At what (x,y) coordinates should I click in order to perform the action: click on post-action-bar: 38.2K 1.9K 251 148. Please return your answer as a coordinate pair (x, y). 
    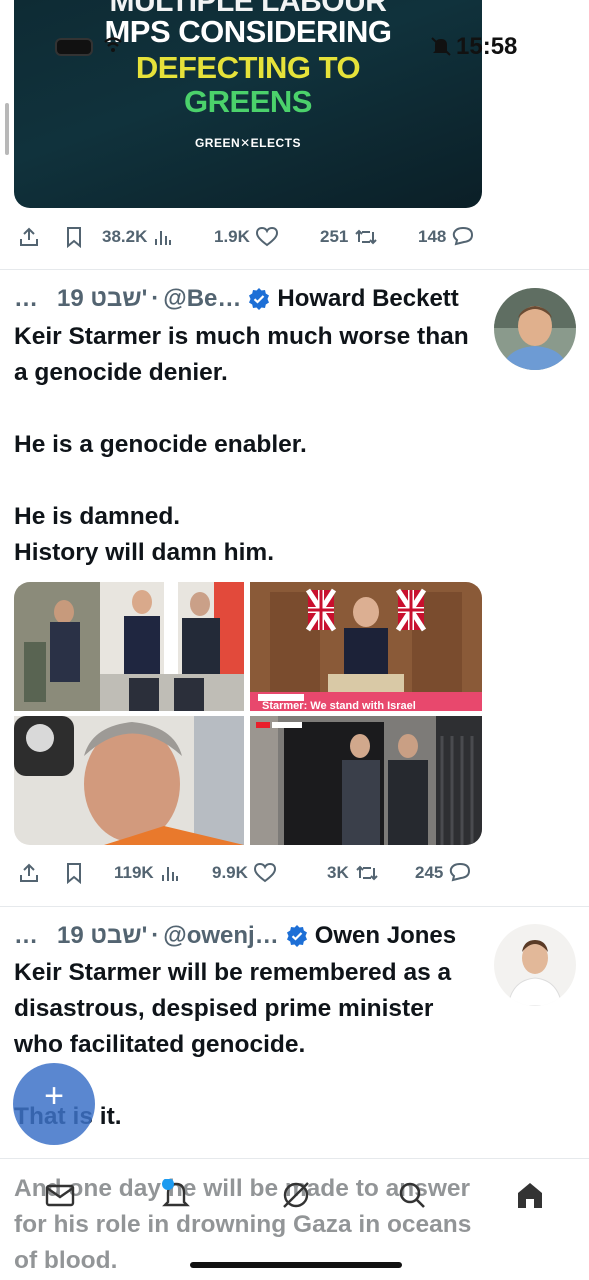
    Looking at the image, I should click on (251, 237).